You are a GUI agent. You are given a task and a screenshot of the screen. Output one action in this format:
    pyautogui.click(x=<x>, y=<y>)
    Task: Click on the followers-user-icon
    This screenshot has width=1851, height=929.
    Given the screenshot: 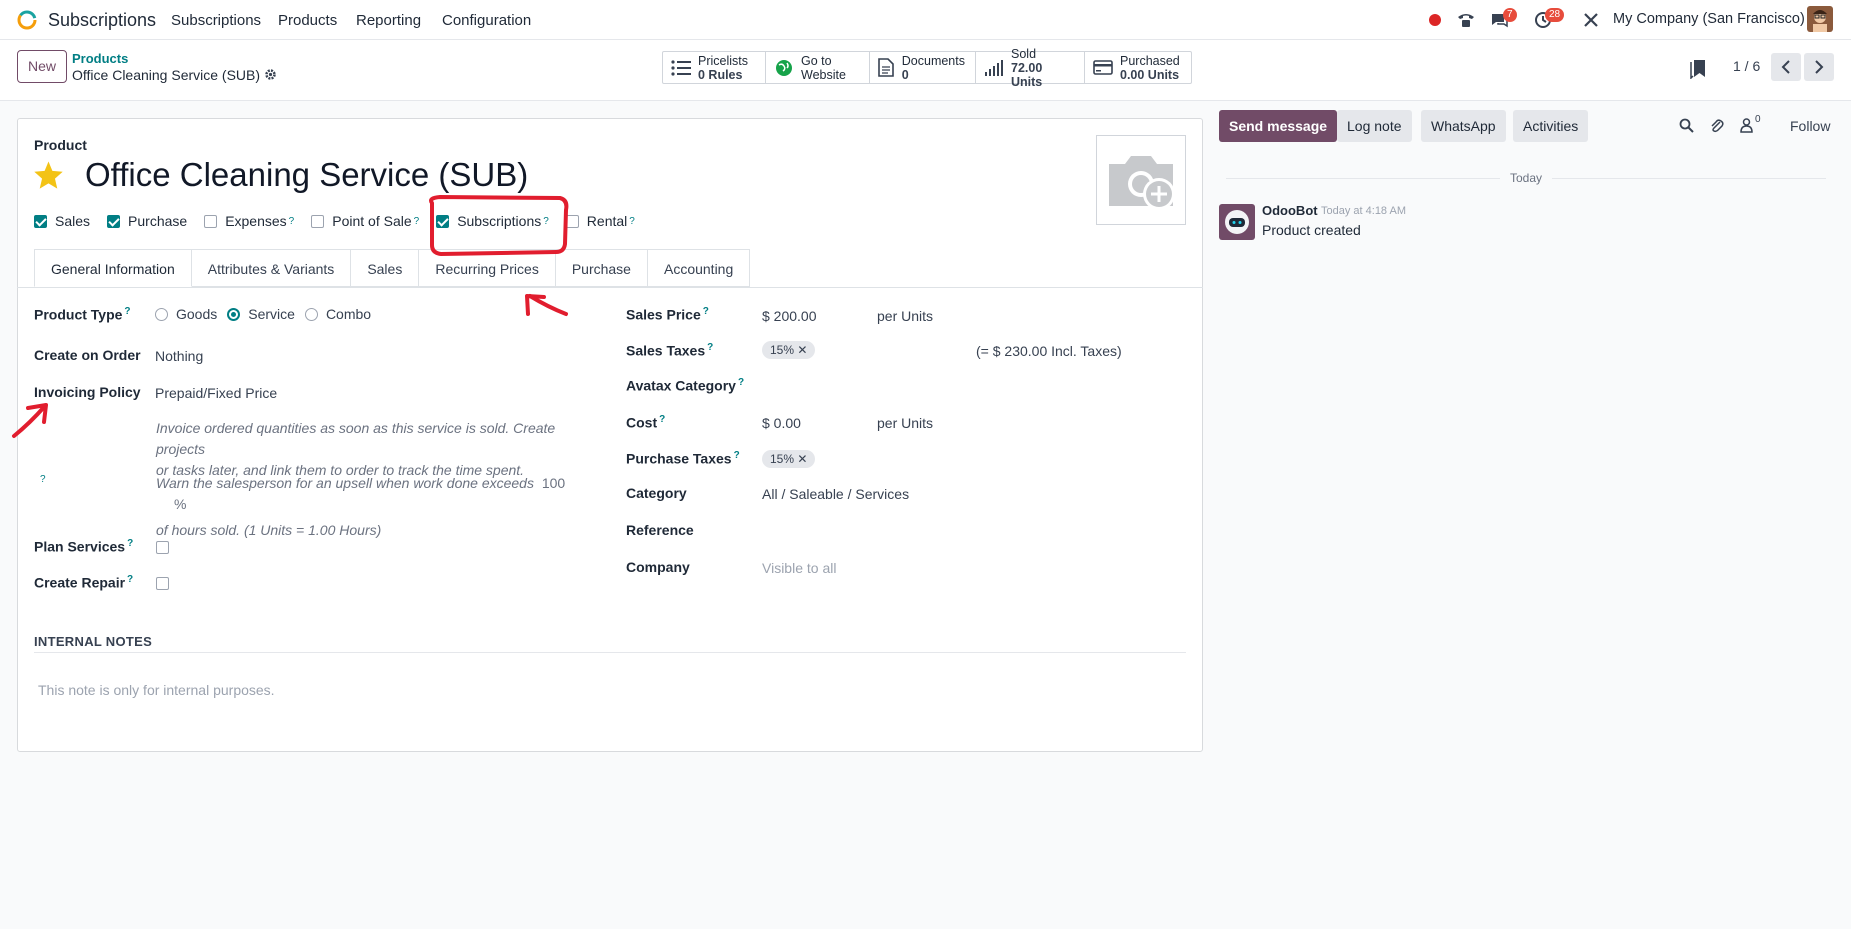 What is the action you would take?
    pyautogui.click(x=1746, y=125)
    